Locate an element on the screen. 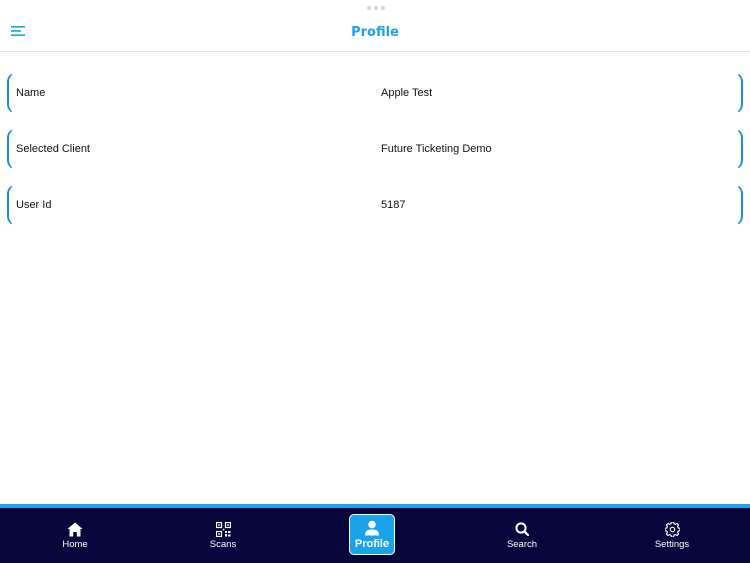 The height and width of the screenshot is (563, 750). active-tab-pill: Profile is located at coordinates (372, 534).